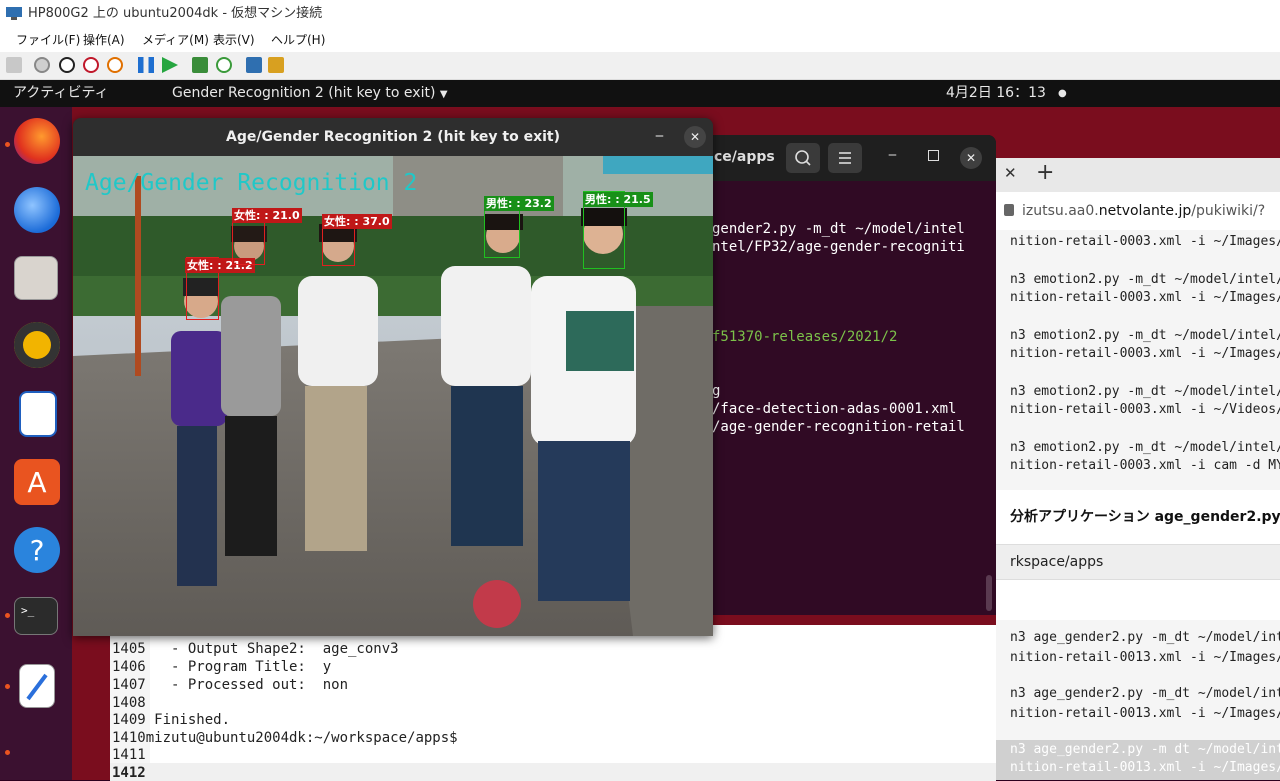 This screenshot has width=1280, height=781. Describe the element at coordinates (640, 40) in the screenshot. I see `host-menu-bar: ファイル(F) 操作(A) メディア(M) 表示(V) ヘルプ(H)` at that location.